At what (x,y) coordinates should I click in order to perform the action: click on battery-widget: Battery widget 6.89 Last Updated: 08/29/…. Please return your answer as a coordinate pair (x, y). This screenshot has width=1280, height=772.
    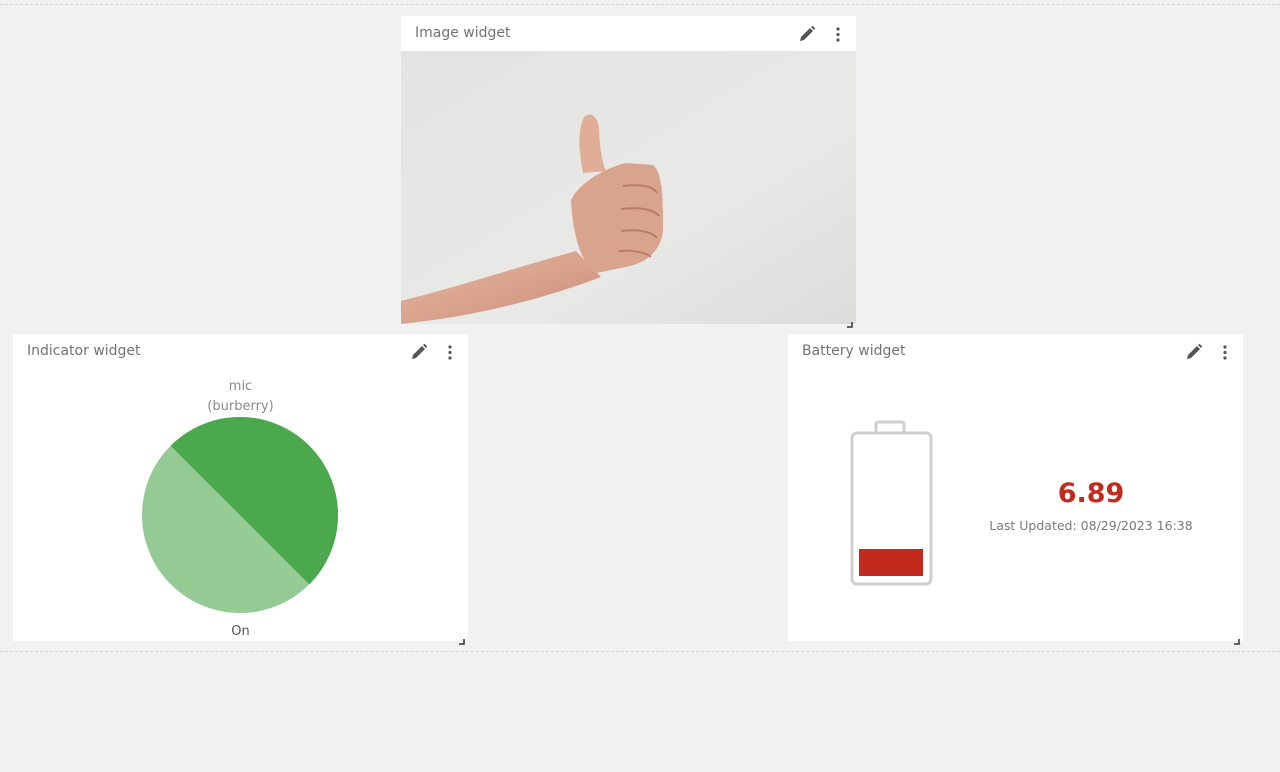
    Looking at the image, I should click on (1015, 489).